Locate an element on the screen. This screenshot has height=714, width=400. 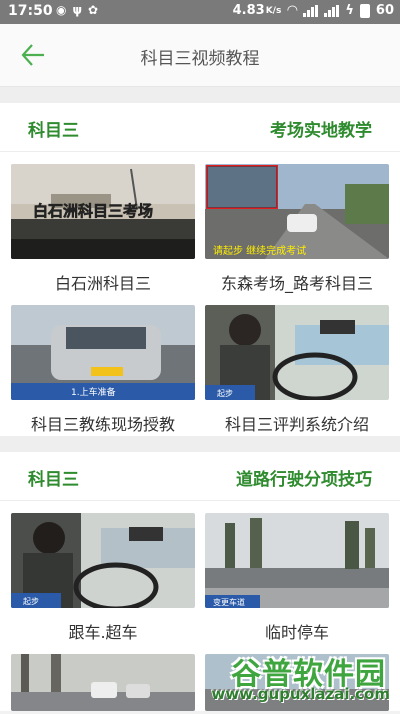
page-title: 科目三视频教程 is located at coordinates (200, 59).